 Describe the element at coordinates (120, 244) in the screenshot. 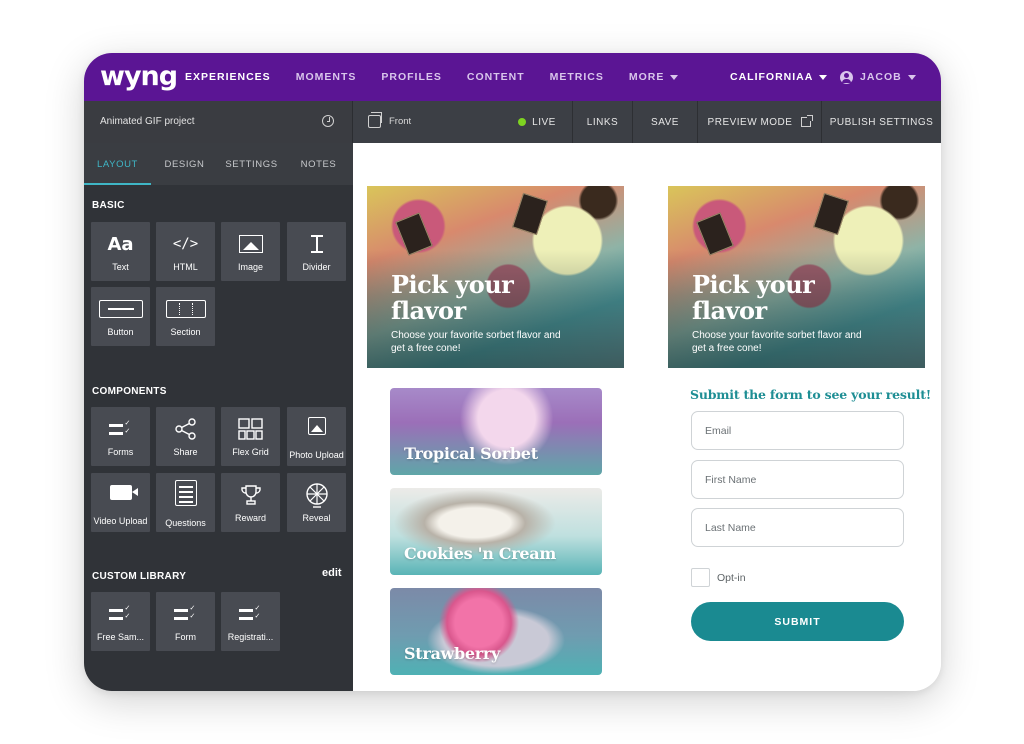

I see `text-icon: Aa` at that location.